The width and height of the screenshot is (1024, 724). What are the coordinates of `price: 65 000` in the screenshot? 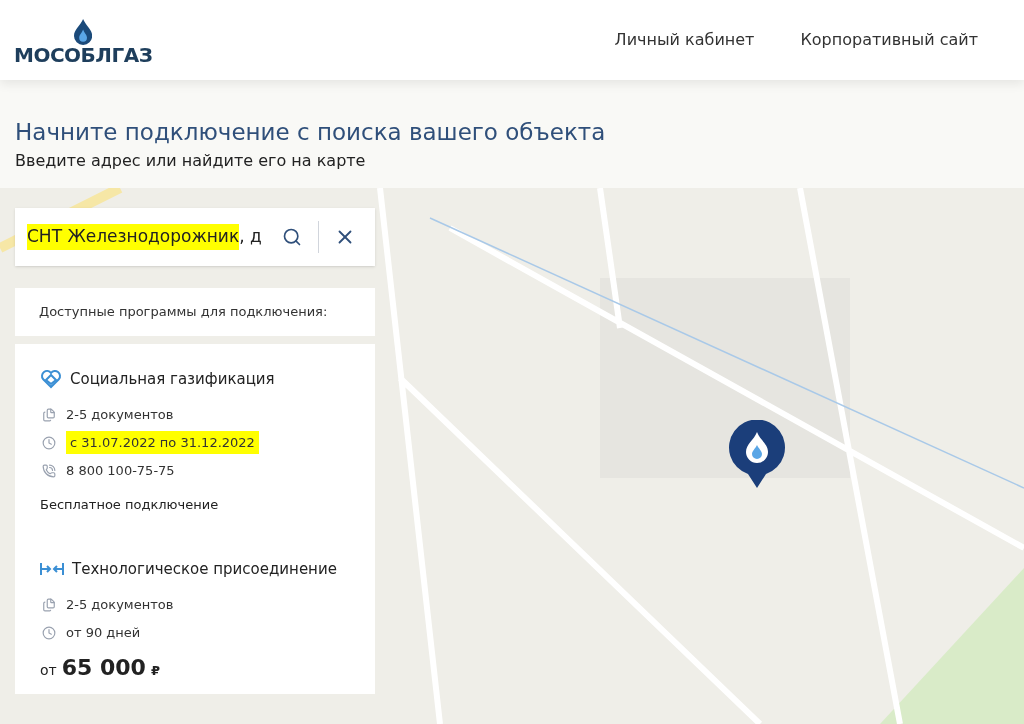 It's located at (103, 667).